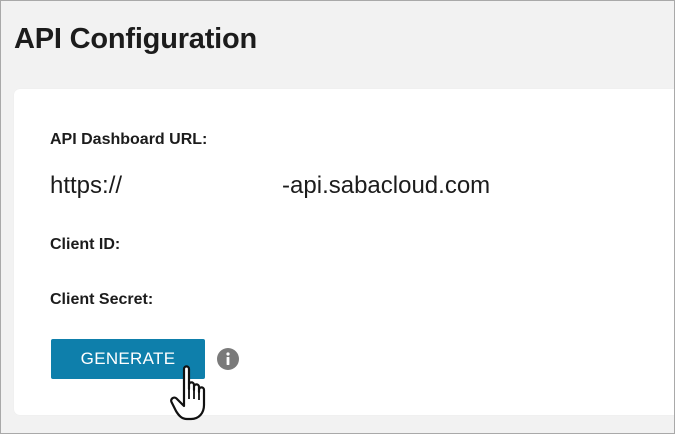 The image size is (675, 434). Describe the element at coordinates (102, 299) in the screenshot. I see `client-secret-label: Client Secret:` at that location.